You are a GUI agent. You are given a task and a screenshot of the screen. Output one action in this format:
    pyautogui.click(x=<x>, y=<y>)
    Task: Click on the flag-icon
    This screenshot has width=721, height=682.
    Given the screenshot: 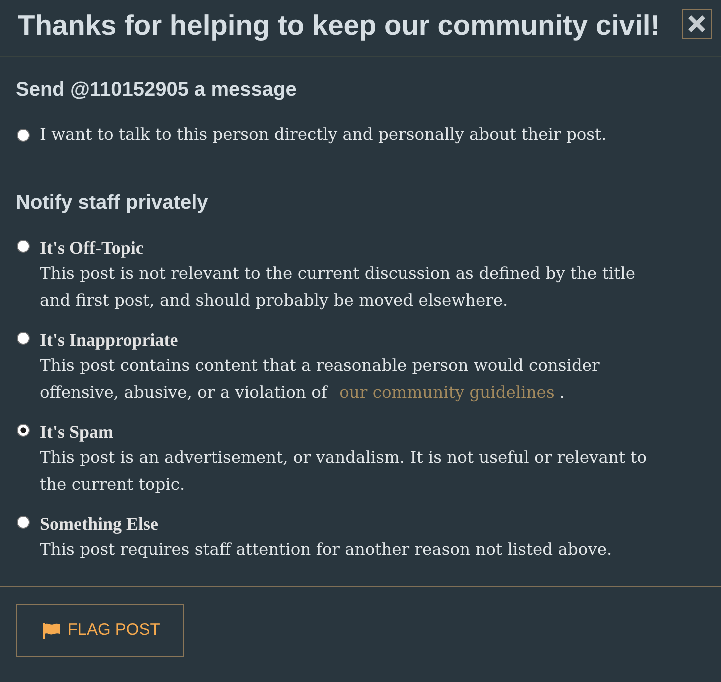 What is the action you would take?
    pyautogui.click(x=51, y=630)
    